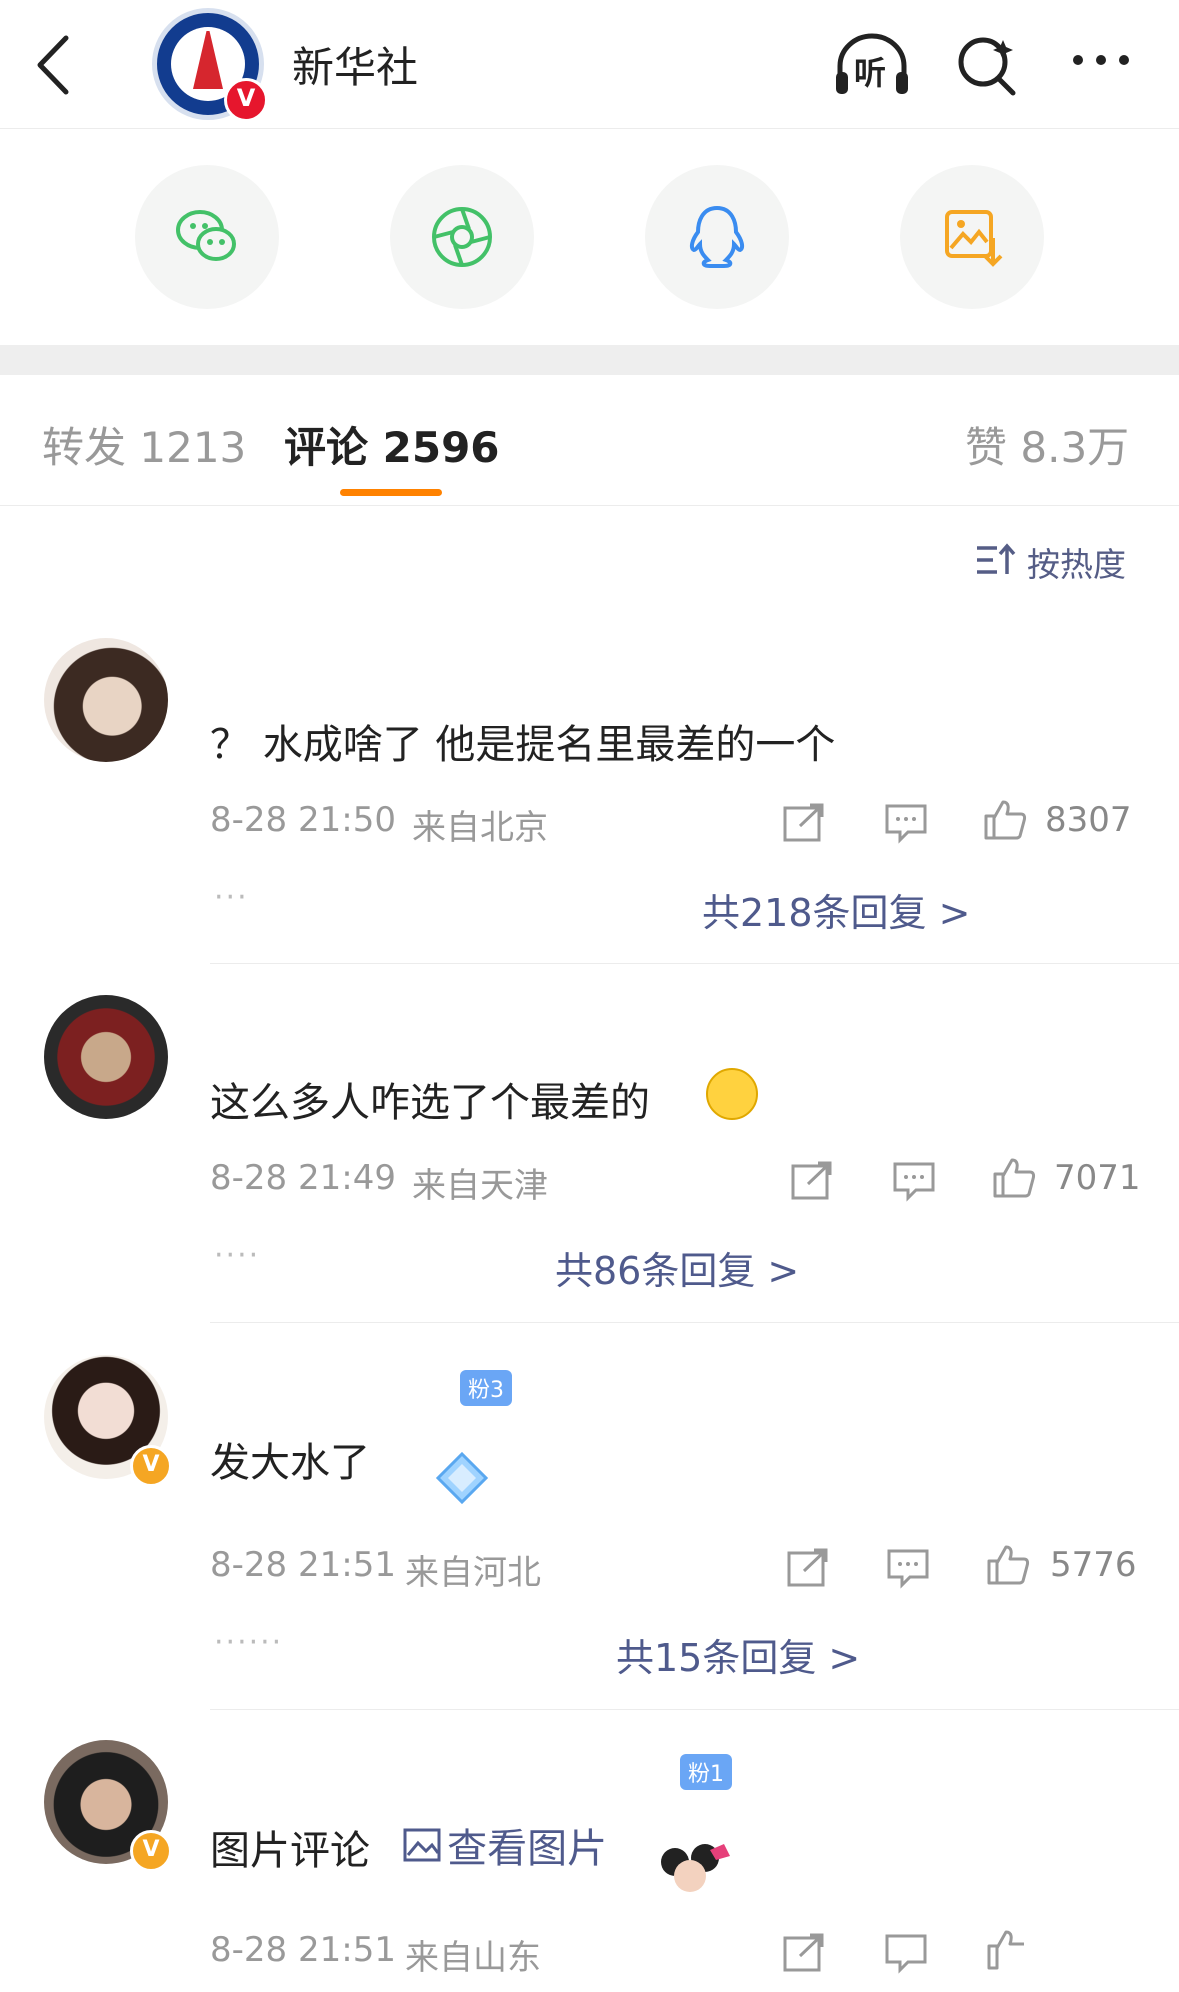 The height and width of the screenshot is (1992, 1179). I want to click on tabs-divider, so click(589, 505).